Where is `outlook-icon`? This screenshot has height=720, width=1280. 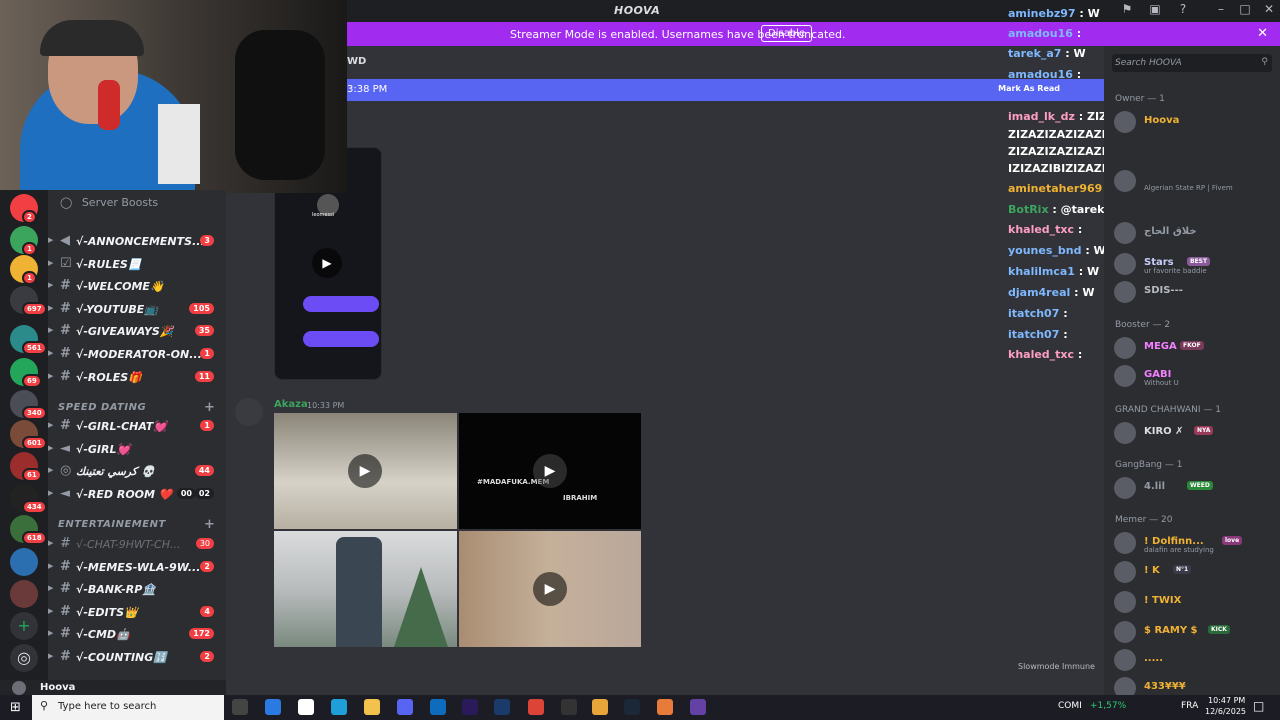 outlook-icon is located at coordinates (438, 707).